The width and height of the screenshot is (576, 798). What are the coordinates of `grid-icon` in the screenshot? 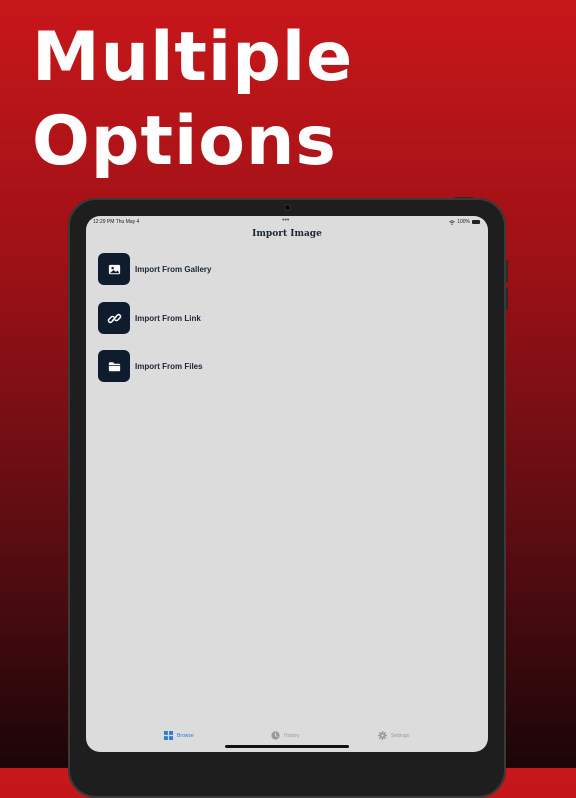 It's located at (168, 735).